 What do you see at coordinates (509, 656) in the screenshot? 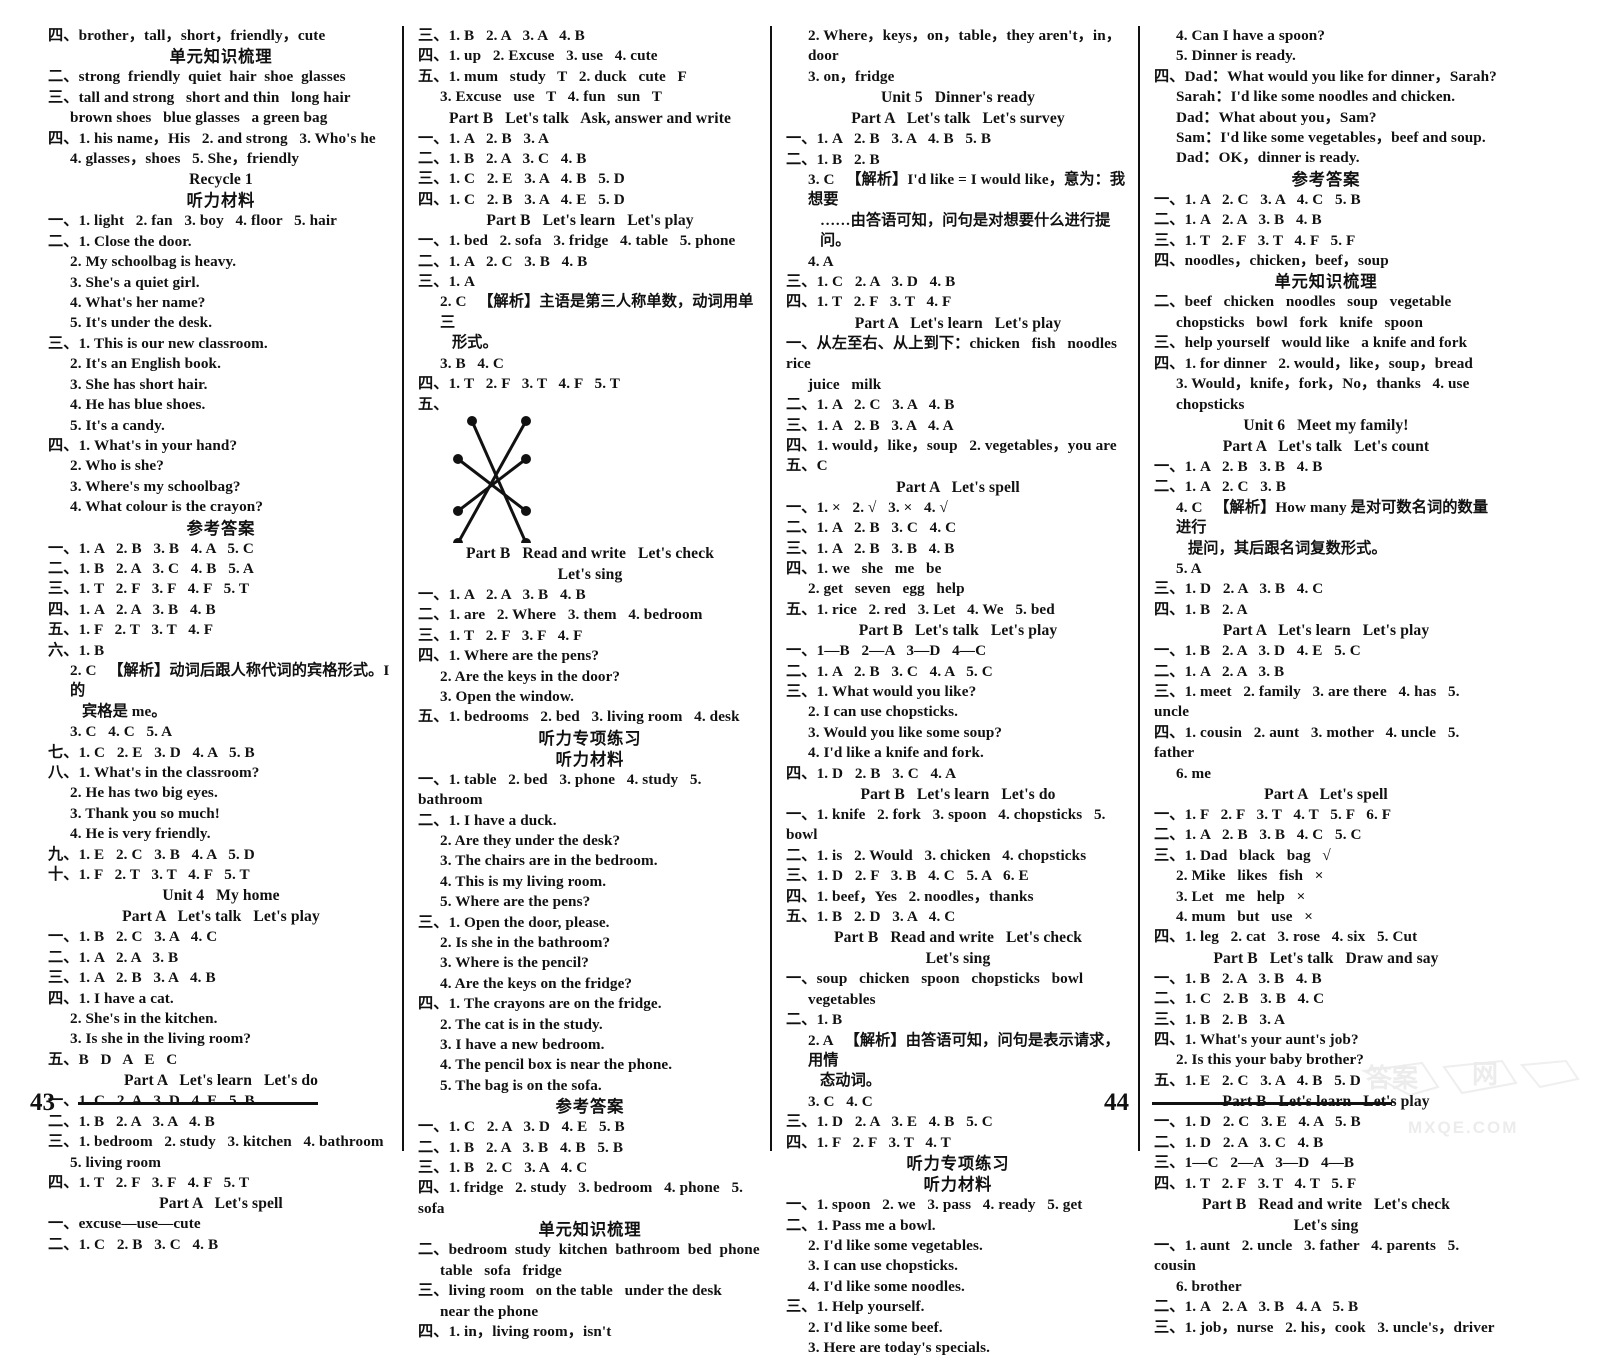
I see `answer-line: 四、1. Where are the pens?` at bounding box center [509, 656].